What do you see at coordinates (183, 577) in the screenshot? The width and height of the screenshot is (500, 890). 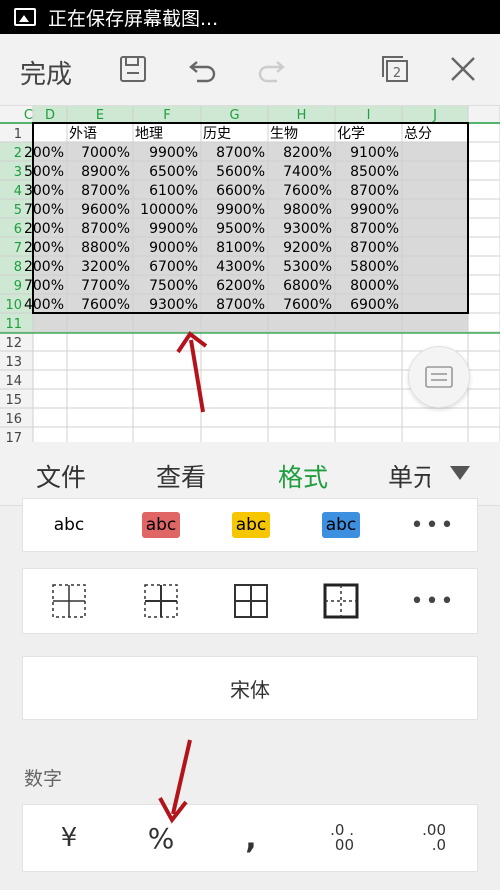 I see `annotation-arrows` at bounding box center [183, 577].